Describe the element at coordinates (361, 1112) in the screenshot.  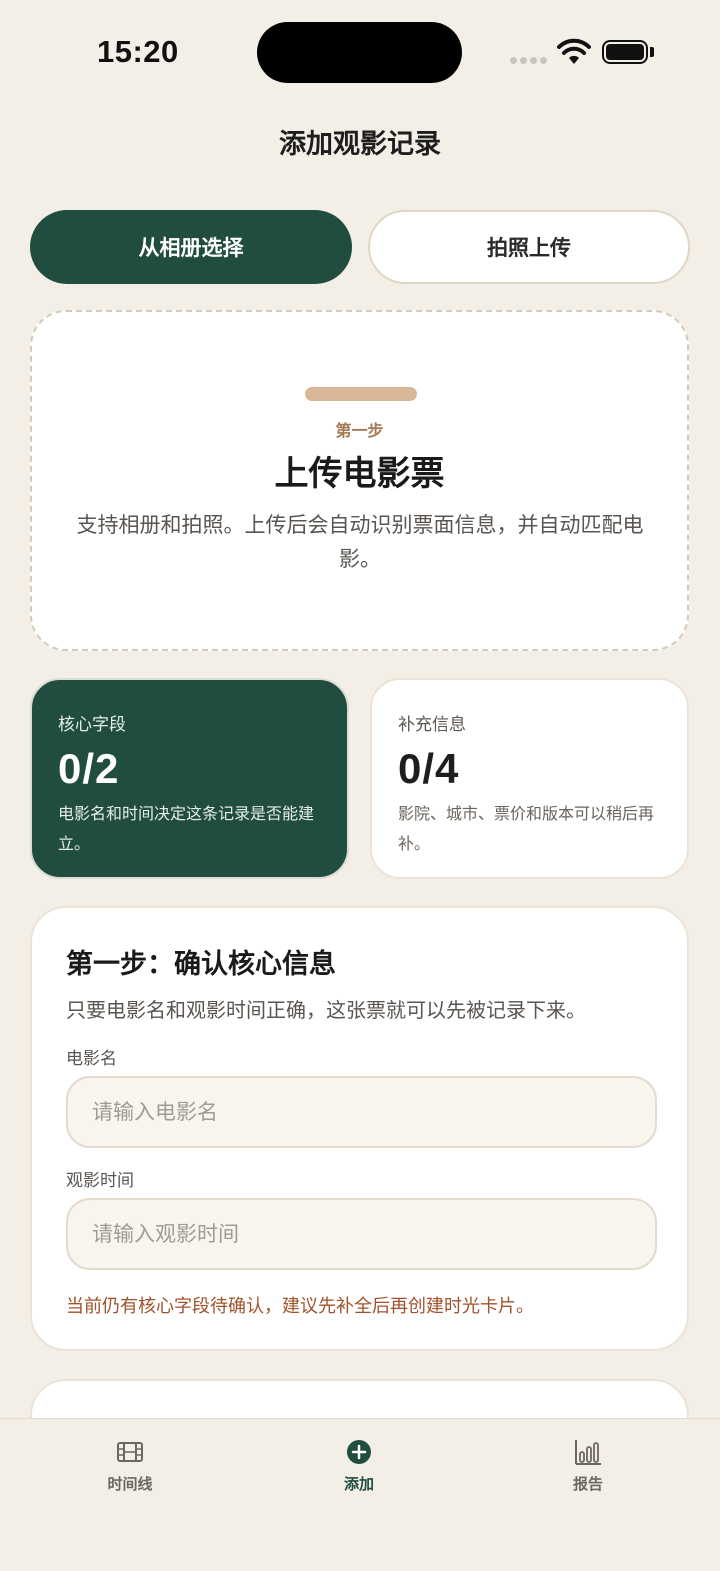
I see `movie-name-input` at that location.